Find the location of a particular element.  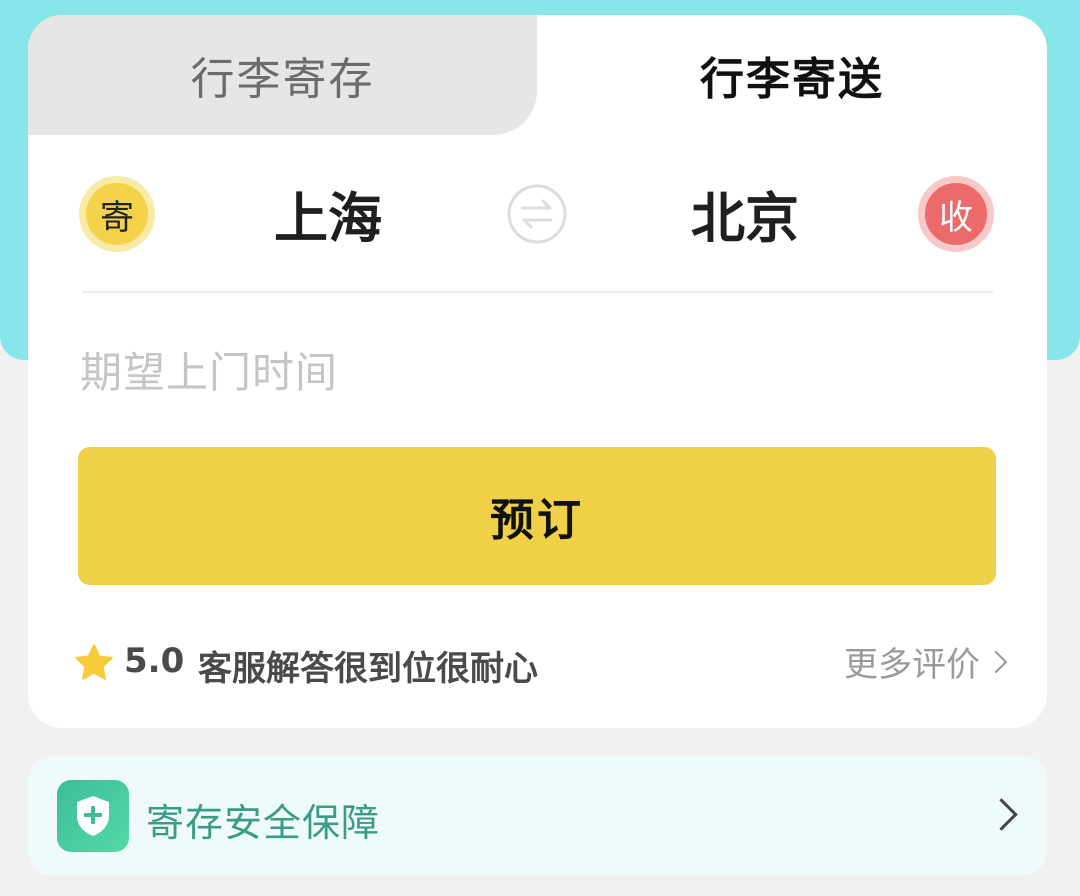

receive-badge: 收 is located at coordinates (956, 214).